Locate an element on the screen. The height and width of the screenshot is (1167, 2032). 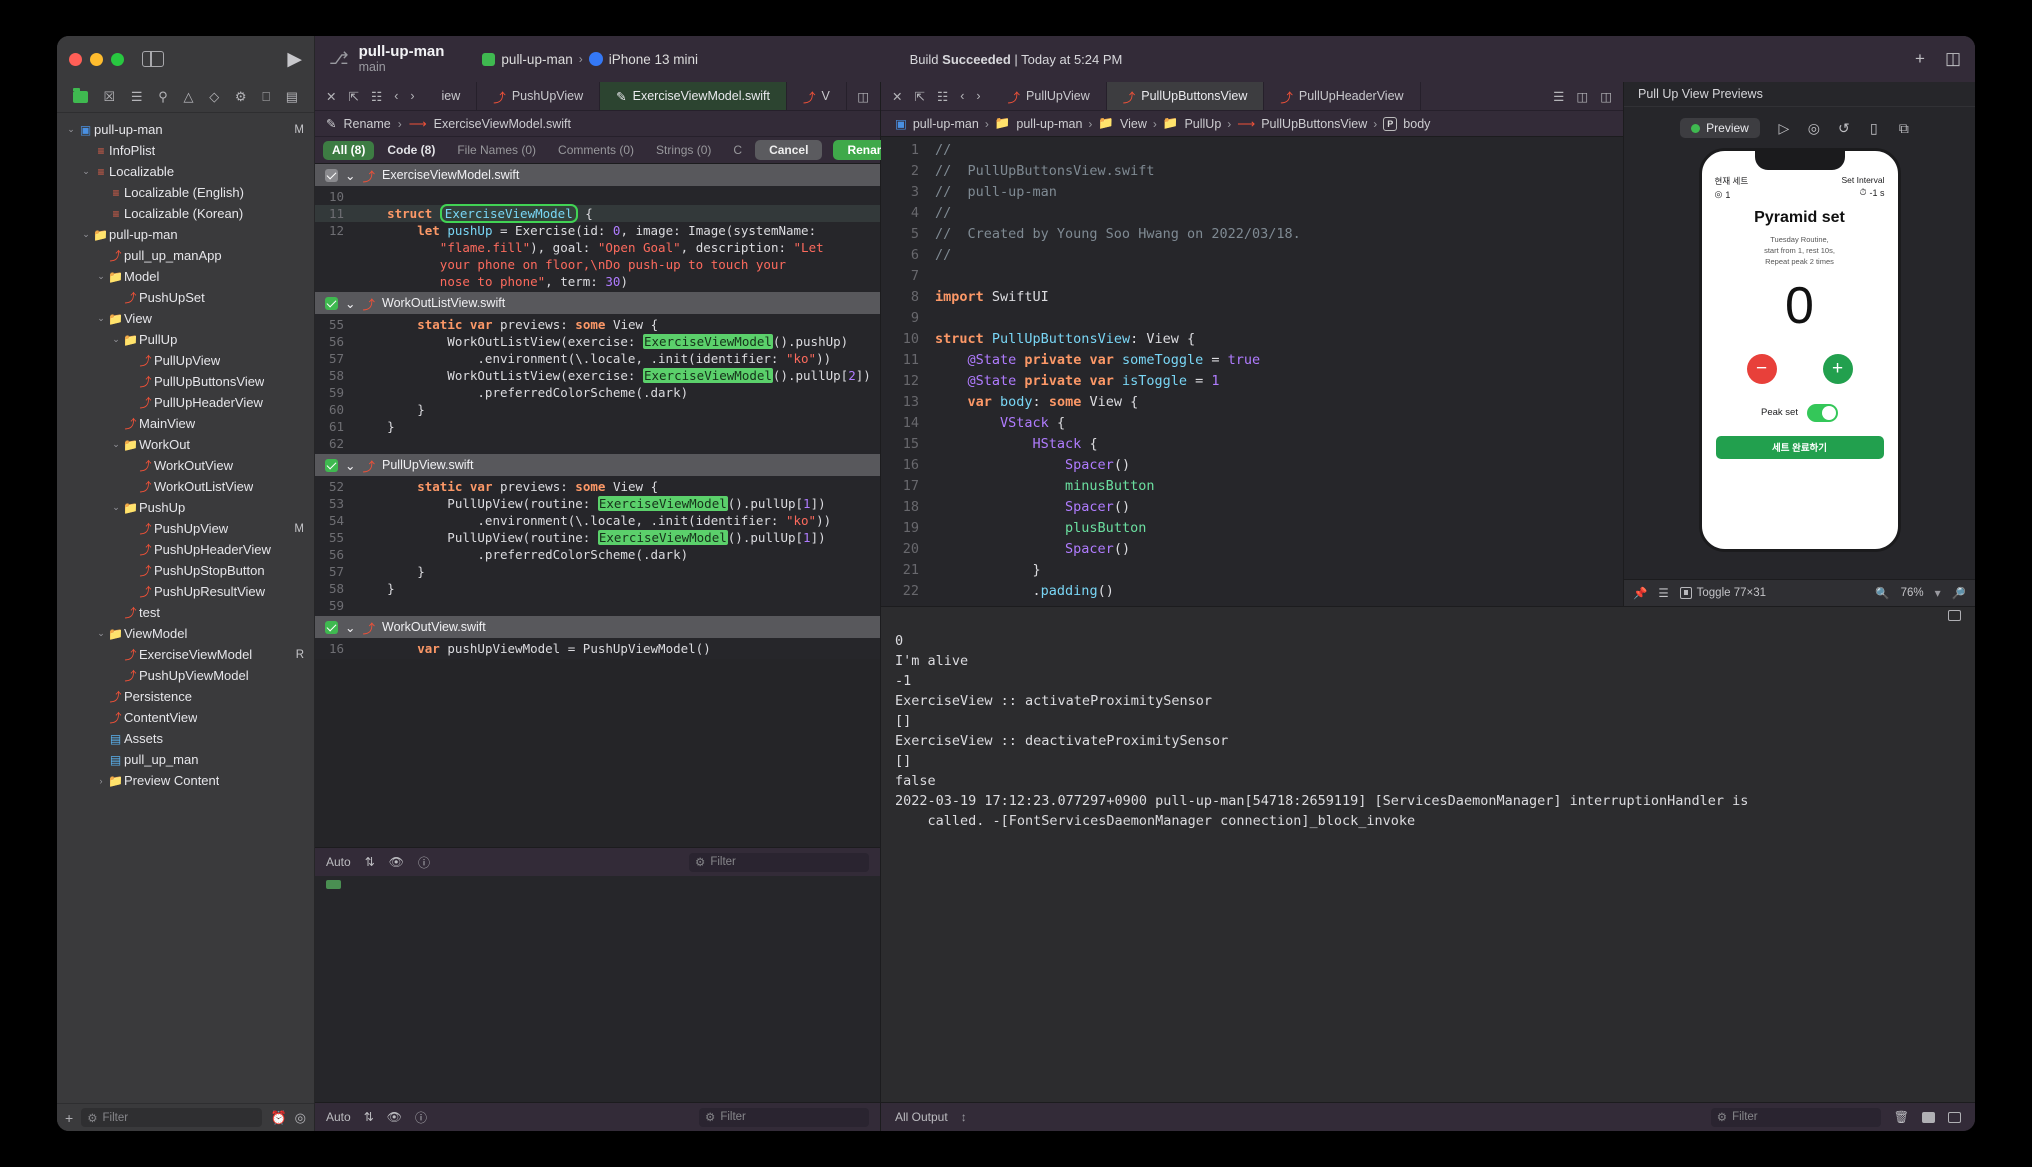
result-file-header: ⌄ ⤴ WorkOutView.swift is located at coordinates (597, 627).